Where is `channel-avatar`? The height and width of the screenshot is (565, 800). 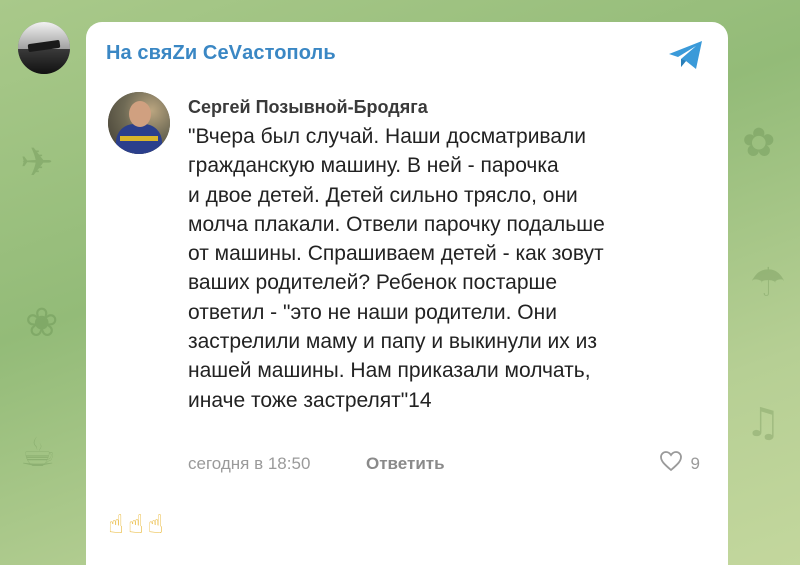
channel-avatar is located at coordinates (44, 48).